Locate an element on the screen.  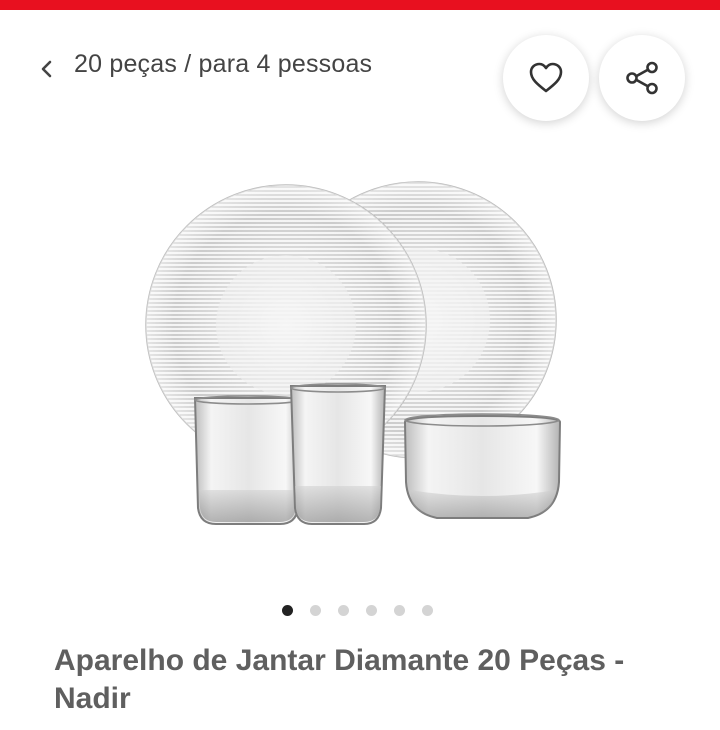
heart-icon is located at coordinates (546, 77).